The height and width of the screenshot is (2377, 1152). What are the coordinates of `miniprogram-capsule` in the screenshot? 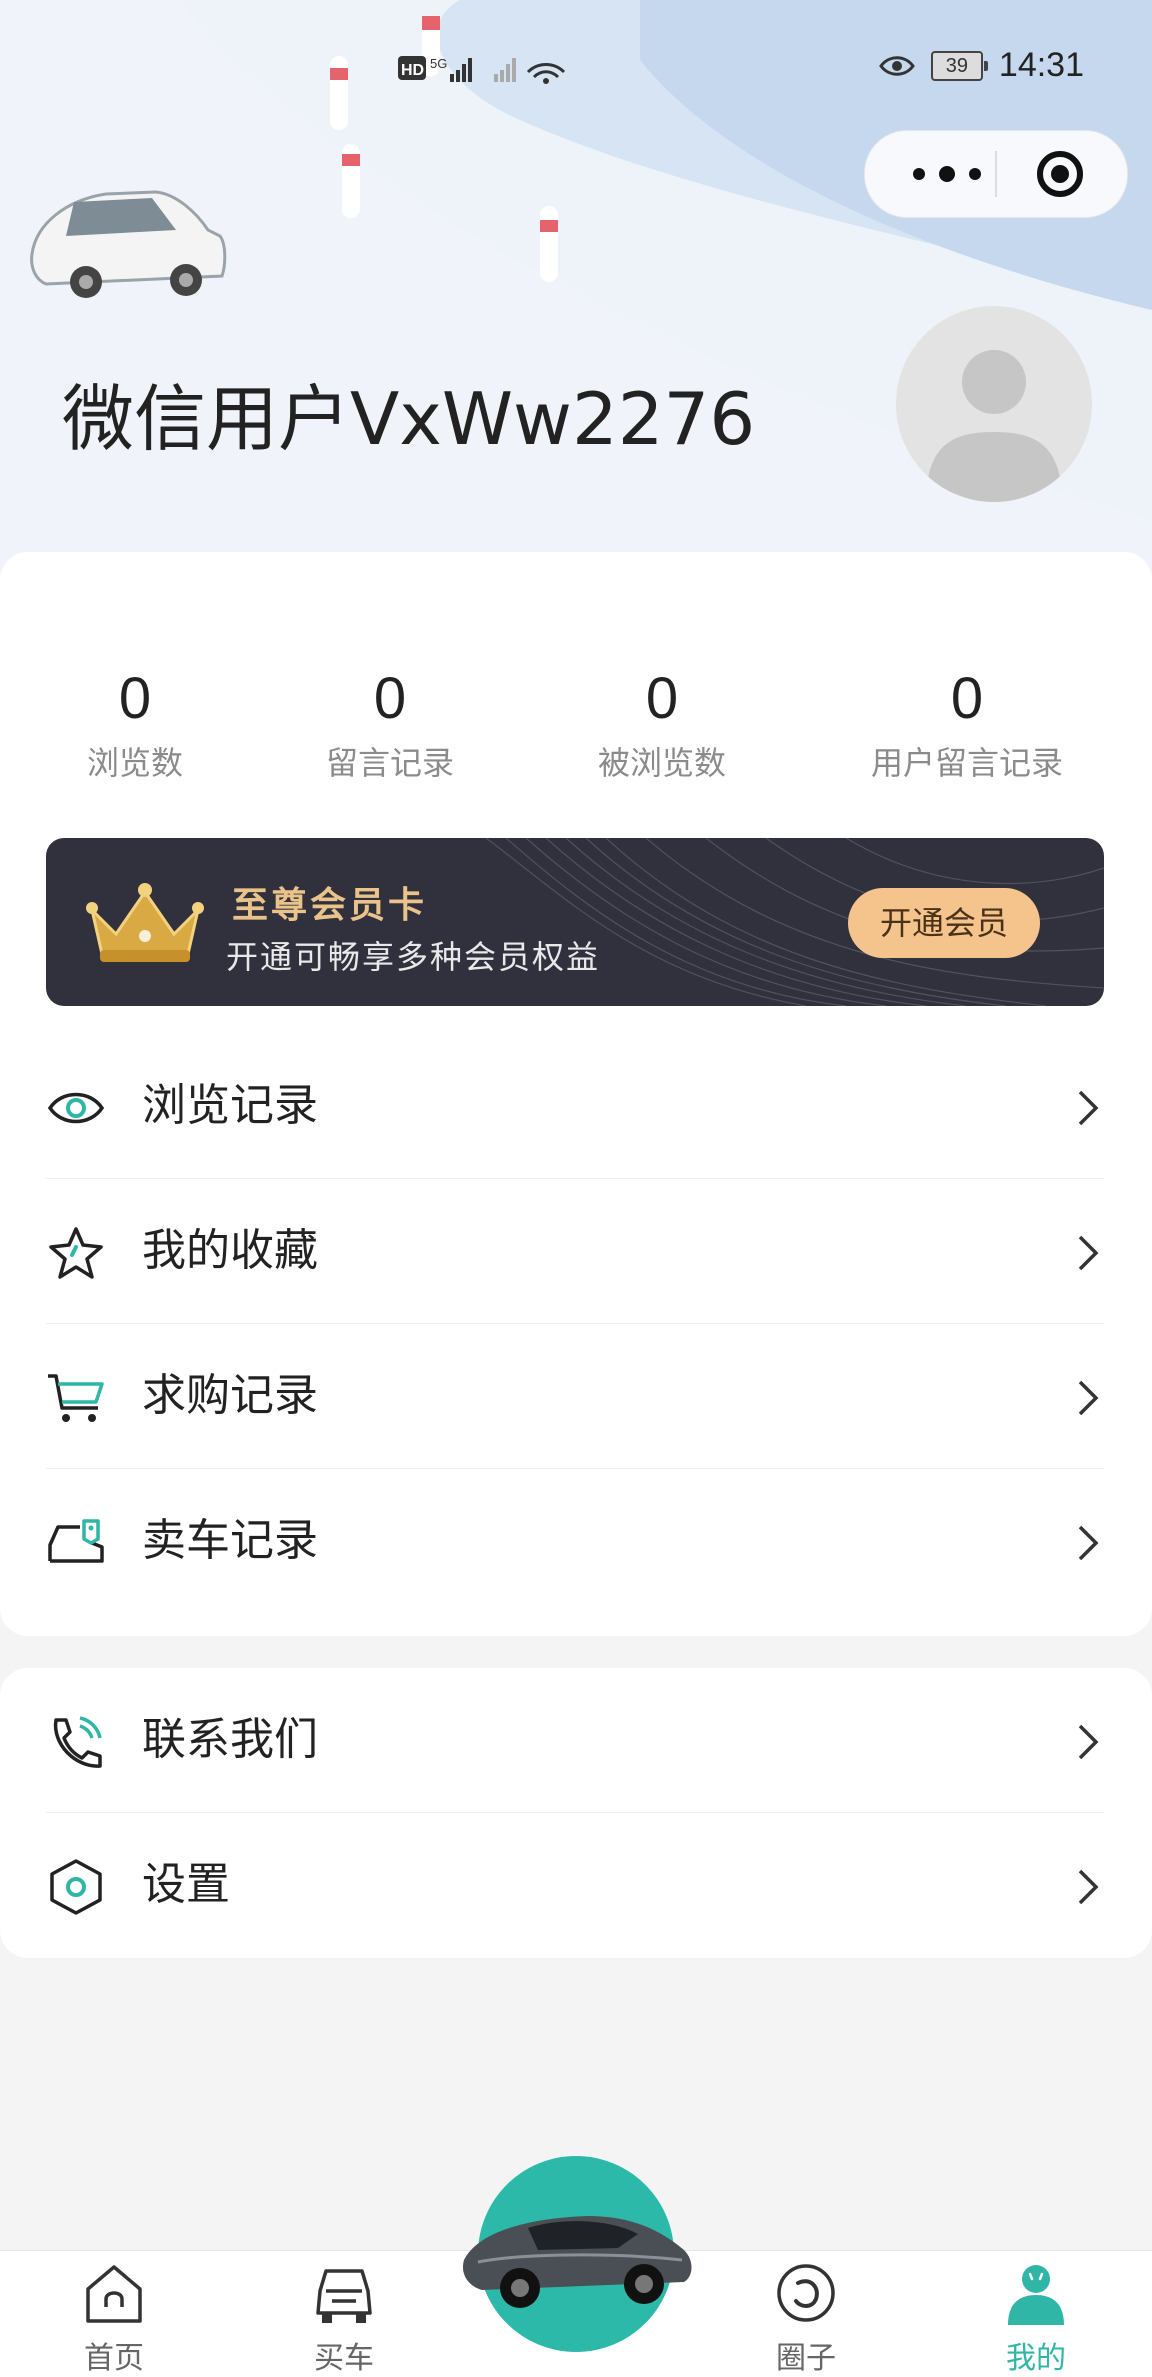 It's located at (996, 174).